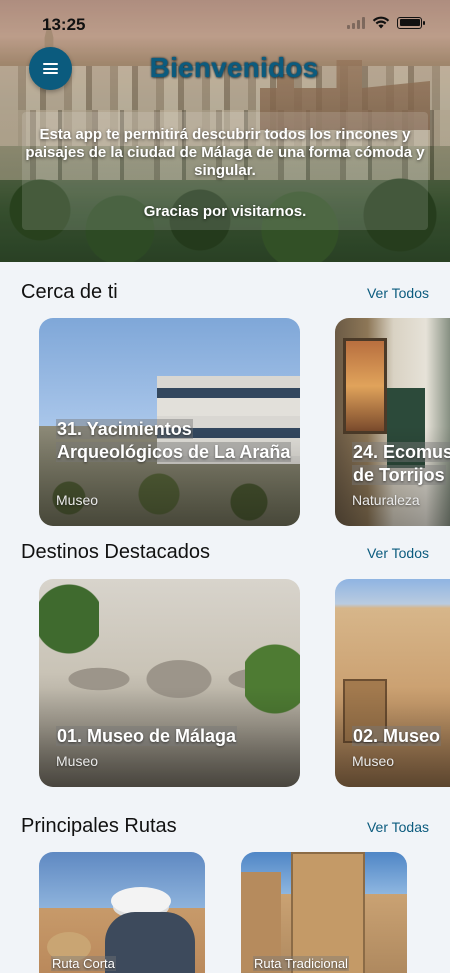 The image size is (450, 973). Describe the element at coordinates (225, 292) in the screenshot. I see `section-nearby-header: Cerca de ti Ver Todos` at that location.